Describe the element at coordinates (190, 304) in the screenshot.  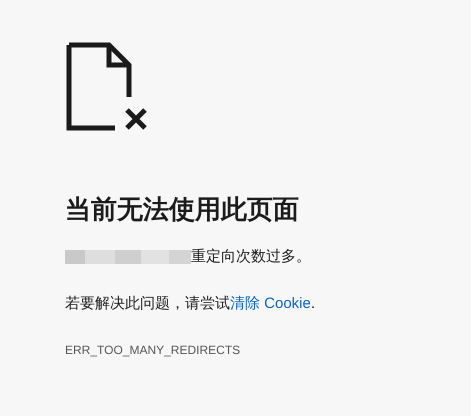
I see `suggestion-text: 若要解决此问题，请尝试清除 Cookie.` at that location.